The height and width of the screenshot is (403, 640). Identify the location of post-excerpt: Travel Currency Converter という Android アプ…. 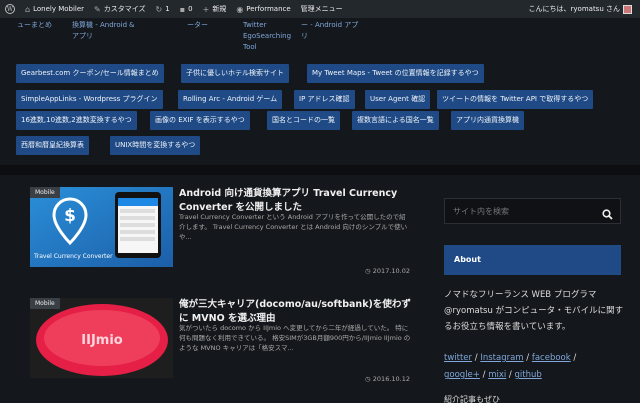
(293, 227).